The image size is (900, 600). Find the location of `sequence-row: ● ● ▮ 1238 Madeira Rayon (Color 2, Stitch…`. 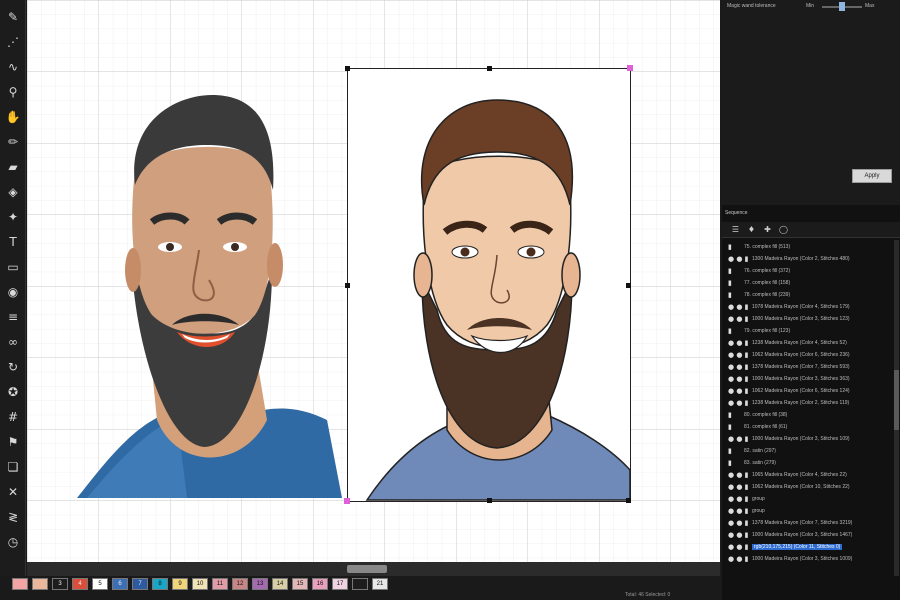

sequence-row: ● ● ▮ 1238 Madeira Rayon (Color 2, Stitch… is located at coordinates (807, 403).